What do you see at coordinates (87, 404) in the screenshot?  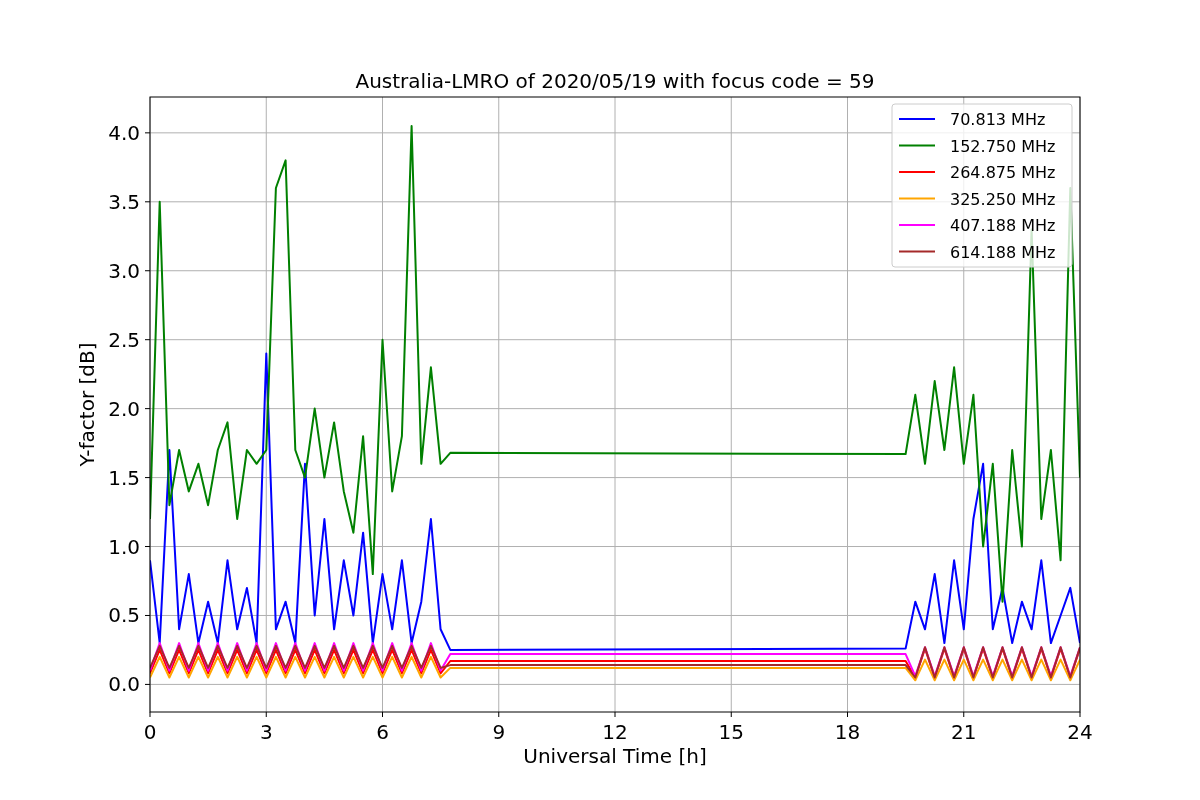 I see `y-axis-label: Y-factor [dB]` at bounding box center [87, 404].